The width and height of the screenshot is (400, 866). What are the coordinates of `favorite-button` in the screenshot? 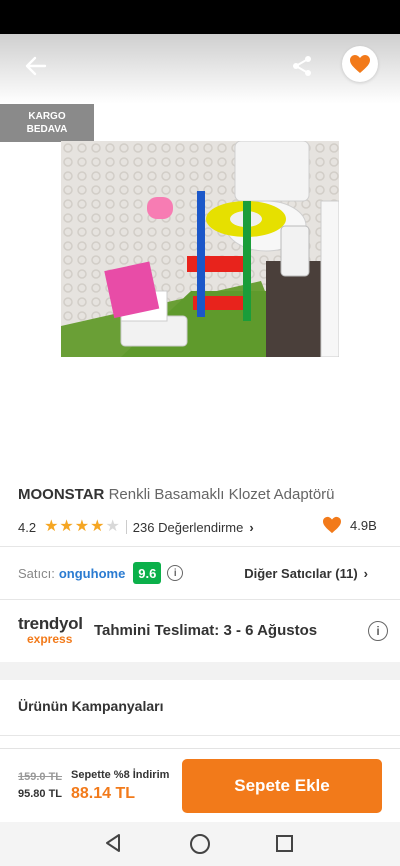 It's located at (360, 64).